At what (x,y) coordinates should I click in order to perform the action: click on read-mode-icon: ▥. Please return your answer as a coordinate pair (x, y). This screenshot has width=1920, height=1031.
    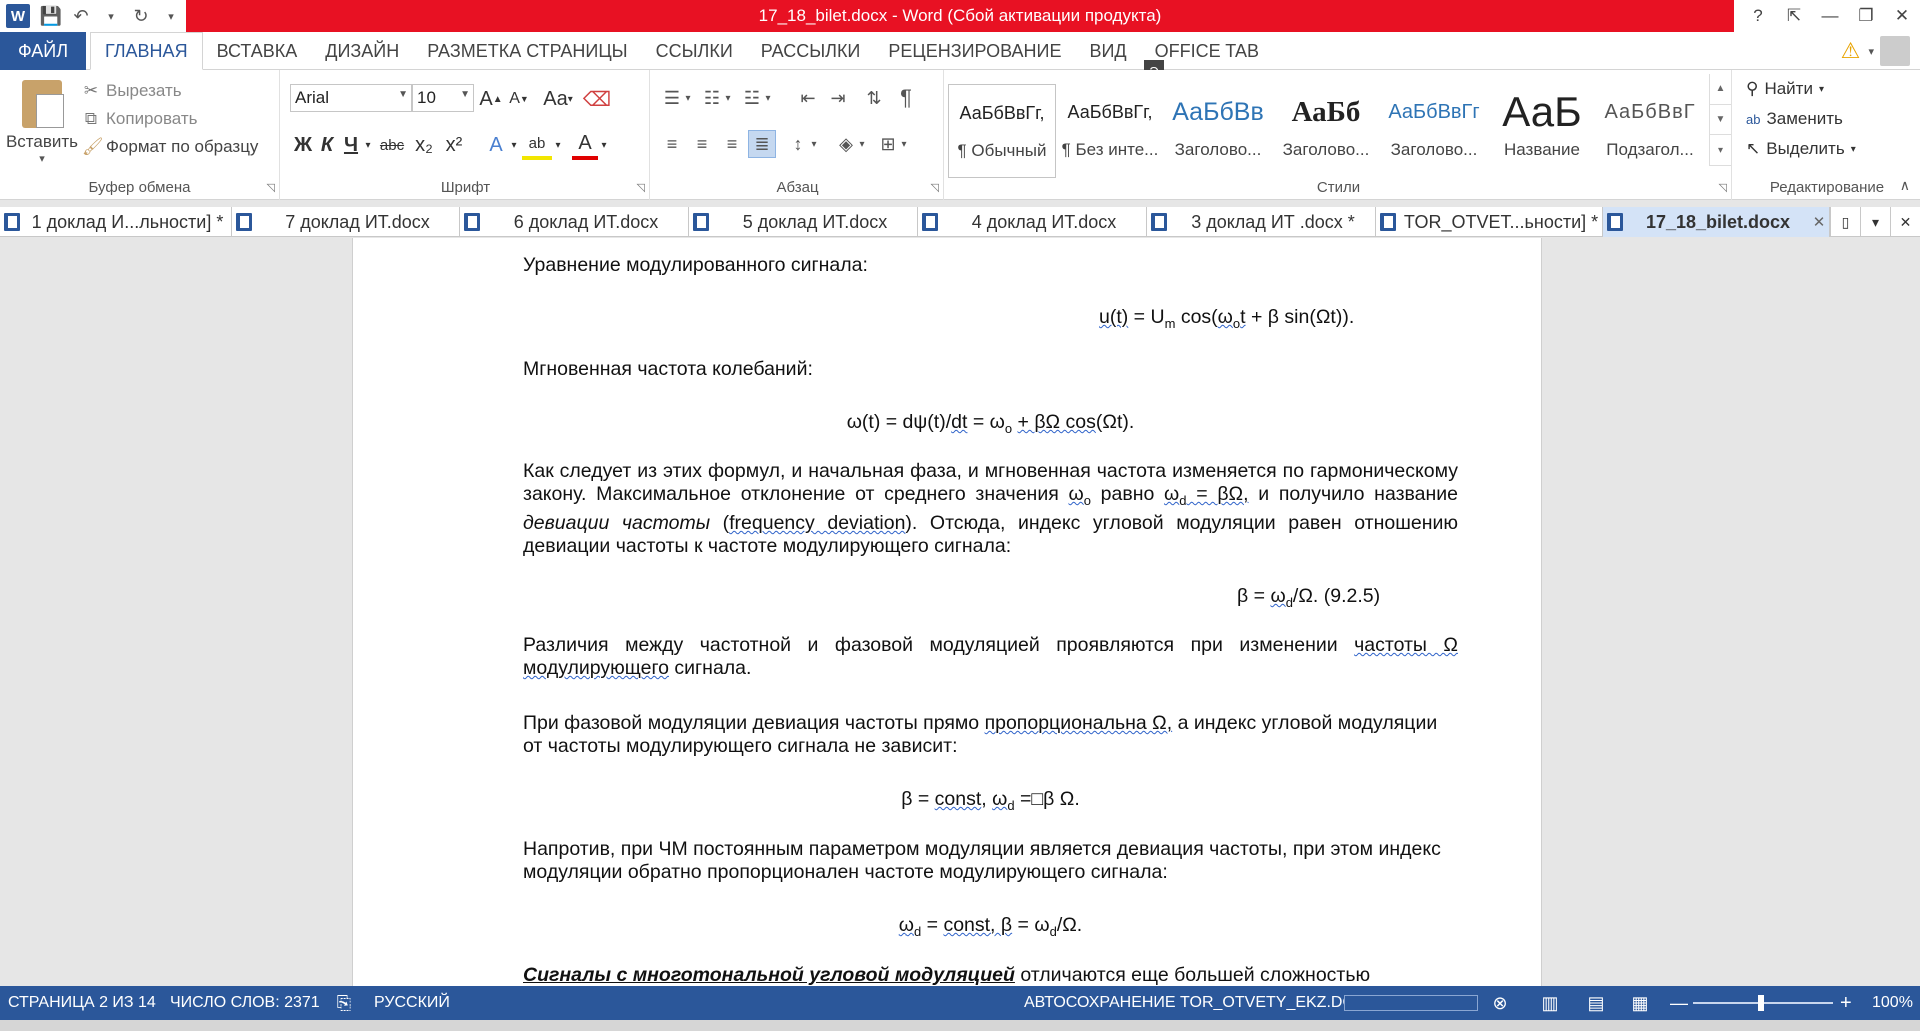
    Looking at the image, I should click on (1550, 1003).